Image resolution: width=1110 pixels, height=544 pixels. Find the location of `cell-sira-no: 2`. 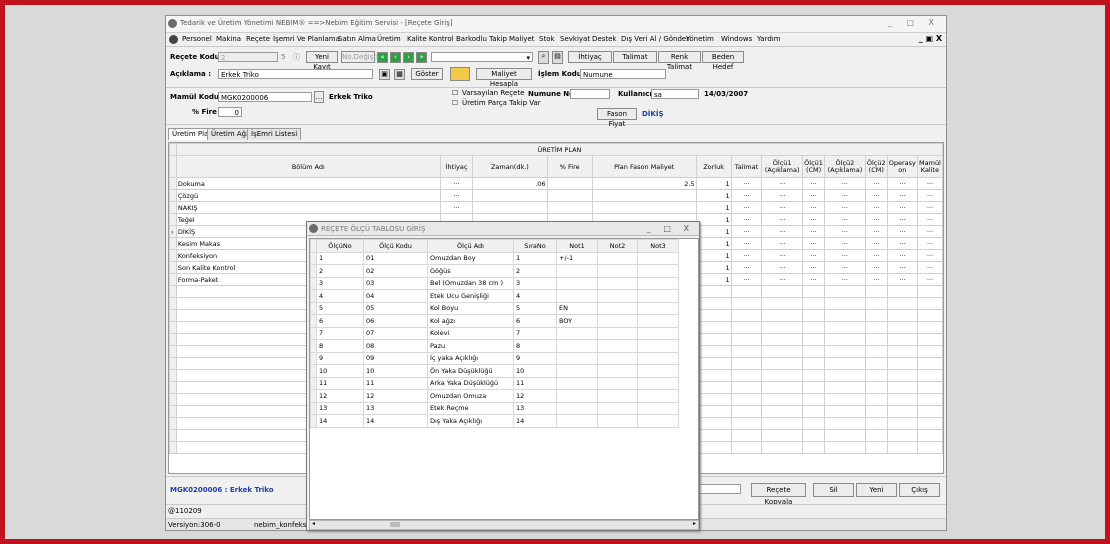

cell-sira-no: 2 is located at coordinates (535, 271).